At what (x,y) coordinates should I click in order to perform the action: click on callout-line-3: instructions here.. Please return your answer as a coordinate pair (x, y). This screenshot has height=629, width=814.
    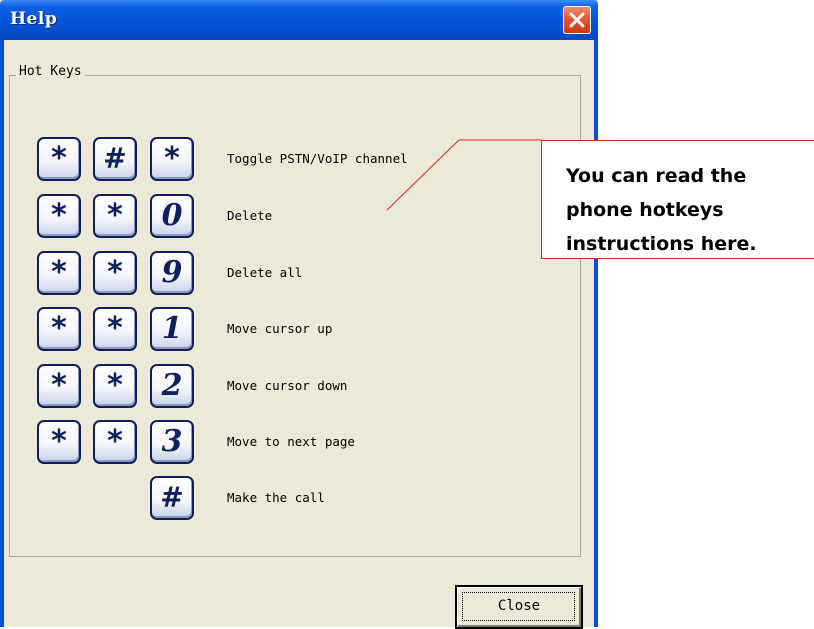
    Looking at the image, I should click on (661, 244).